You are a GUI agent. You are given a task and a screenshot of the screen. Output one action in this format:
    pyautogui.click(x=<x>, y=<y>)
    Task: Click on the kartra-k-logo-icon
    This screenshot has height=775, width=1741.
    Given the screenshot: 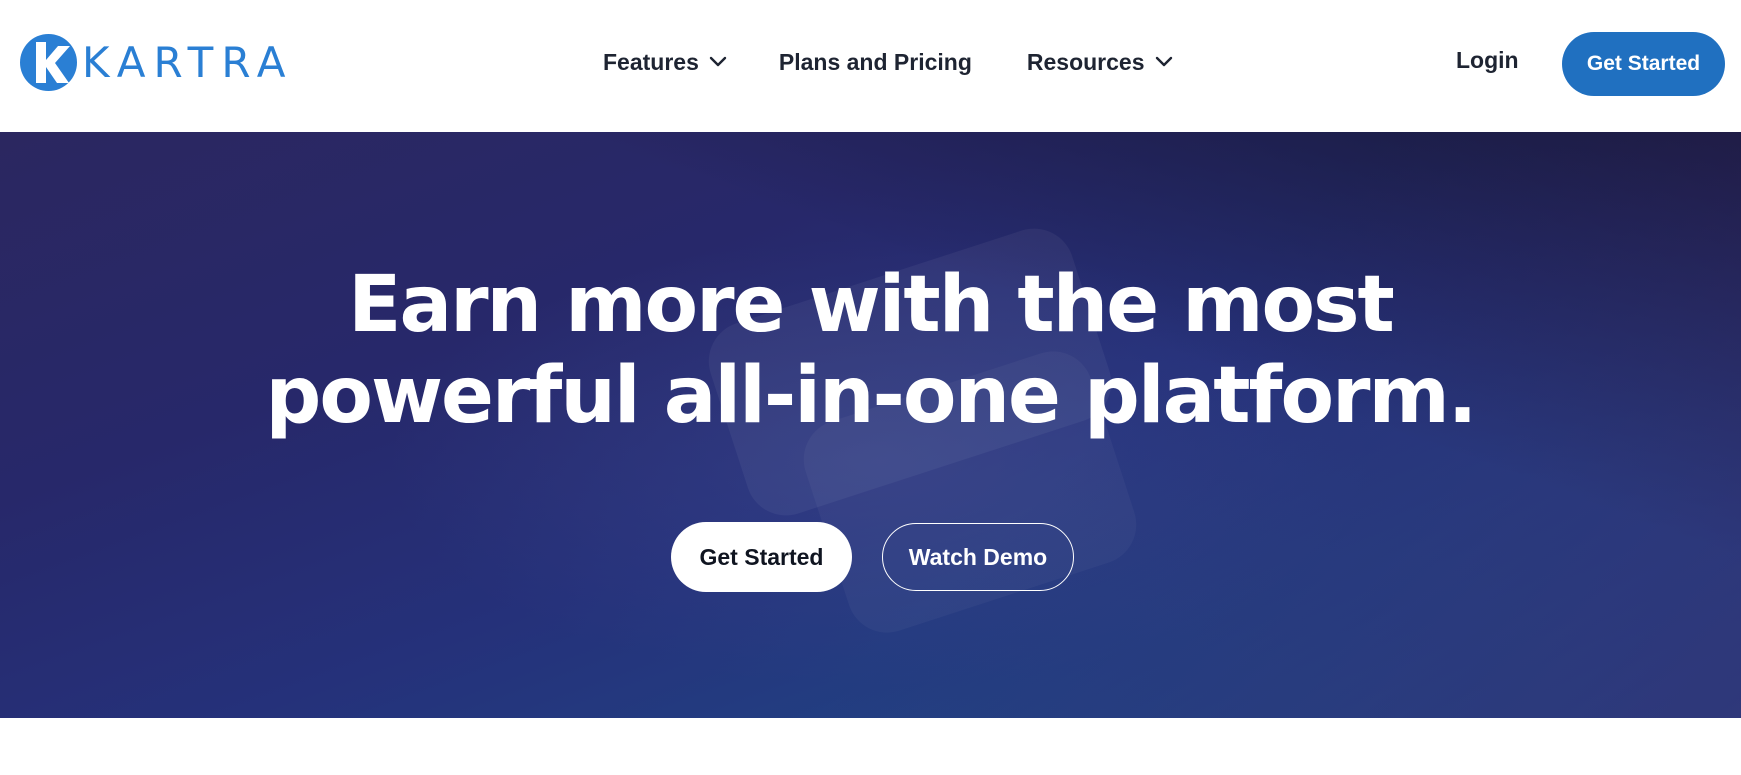 What is the action you would take?
    pyautogui.click(x=48, y=62)
    